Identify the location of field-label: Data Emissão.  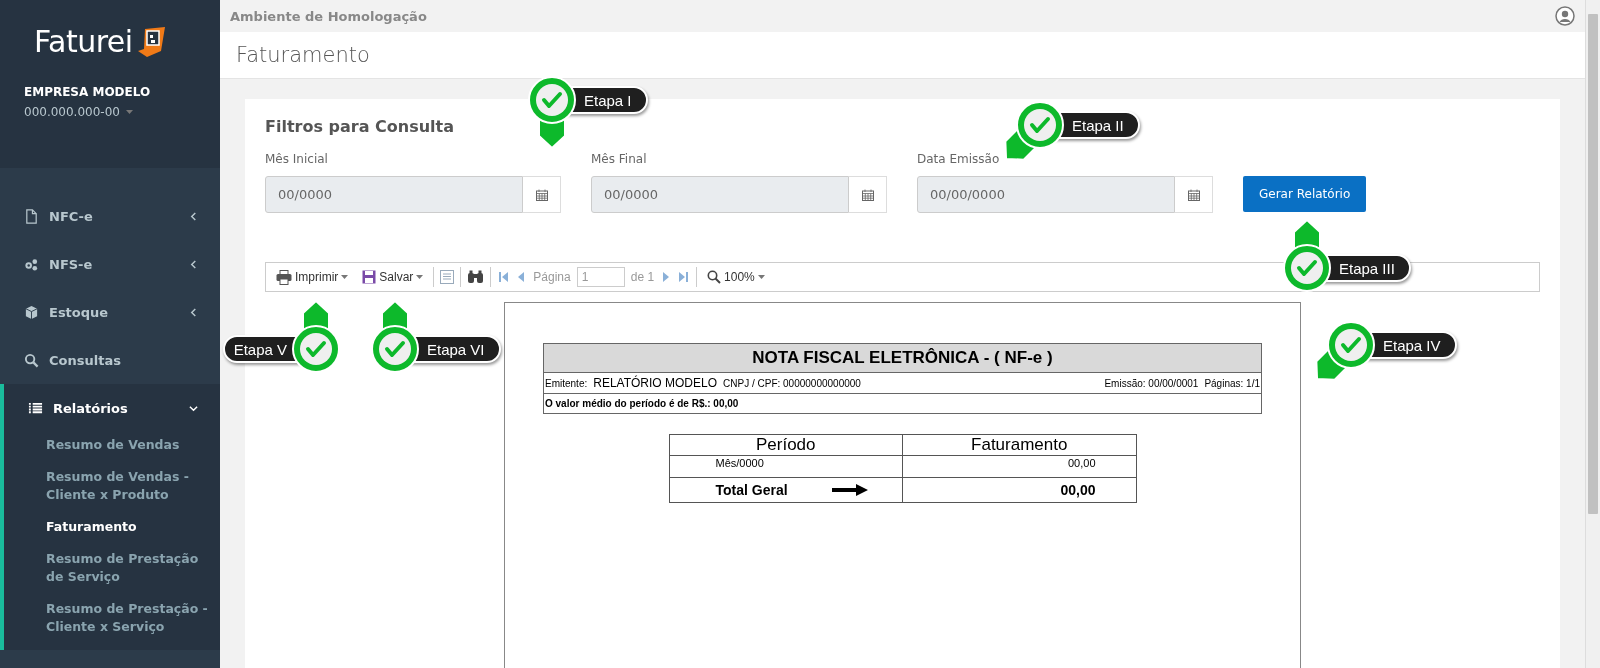
(959, 159).